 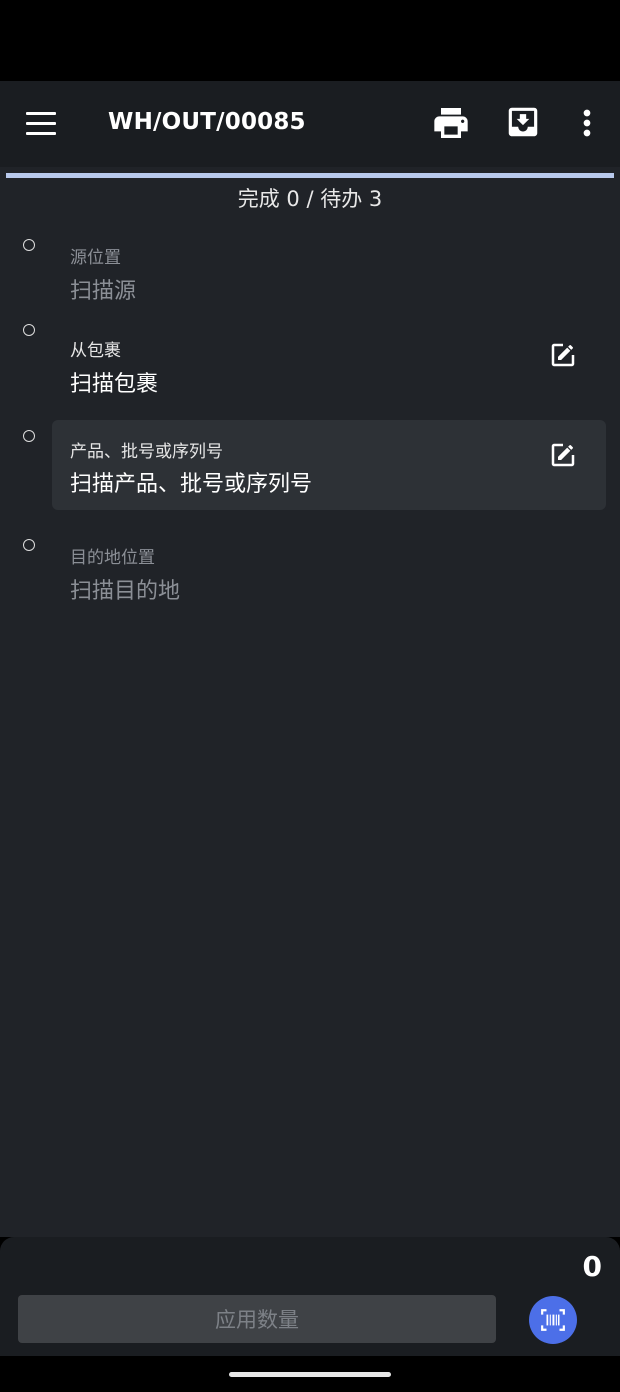 What do you see at coordinates (103, 291) in the screenshot?
I see `step-value: 扫描源` at bounding box center [103, 291].